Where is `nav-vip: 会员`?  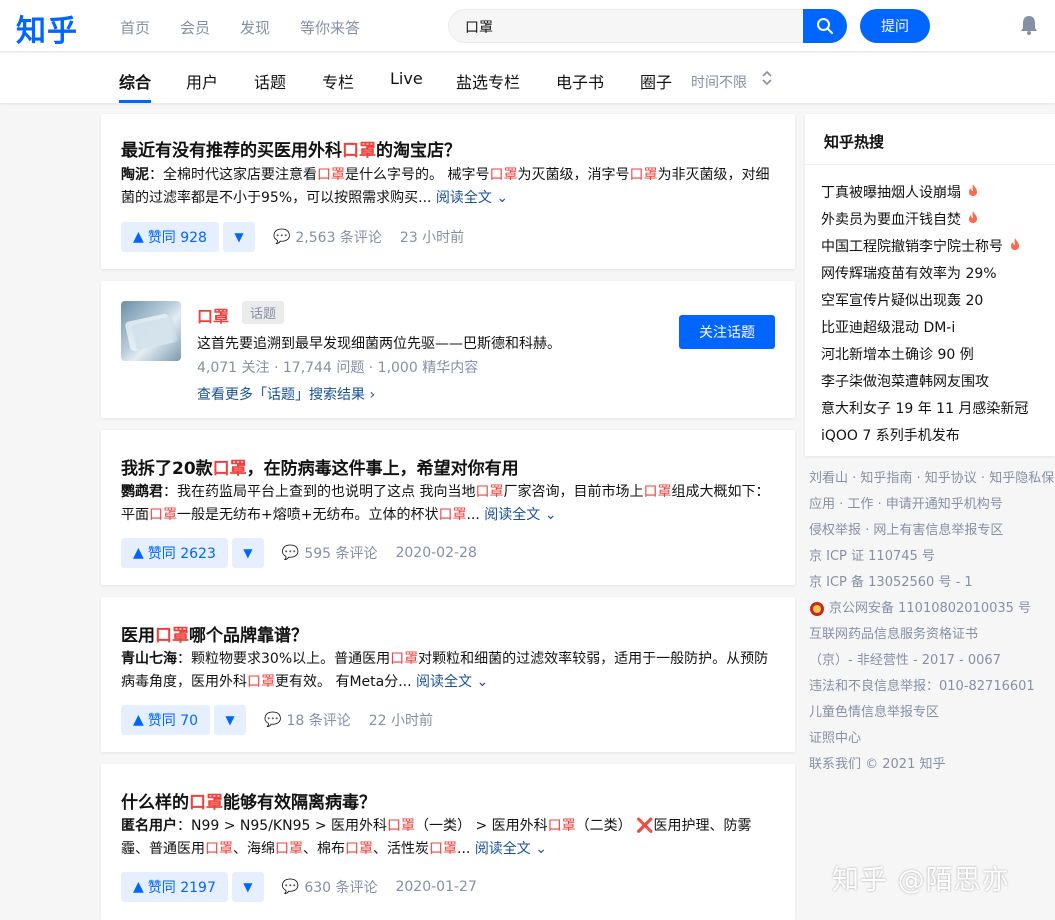
nav-vip: 会员 is located at coordinates (195, 27).